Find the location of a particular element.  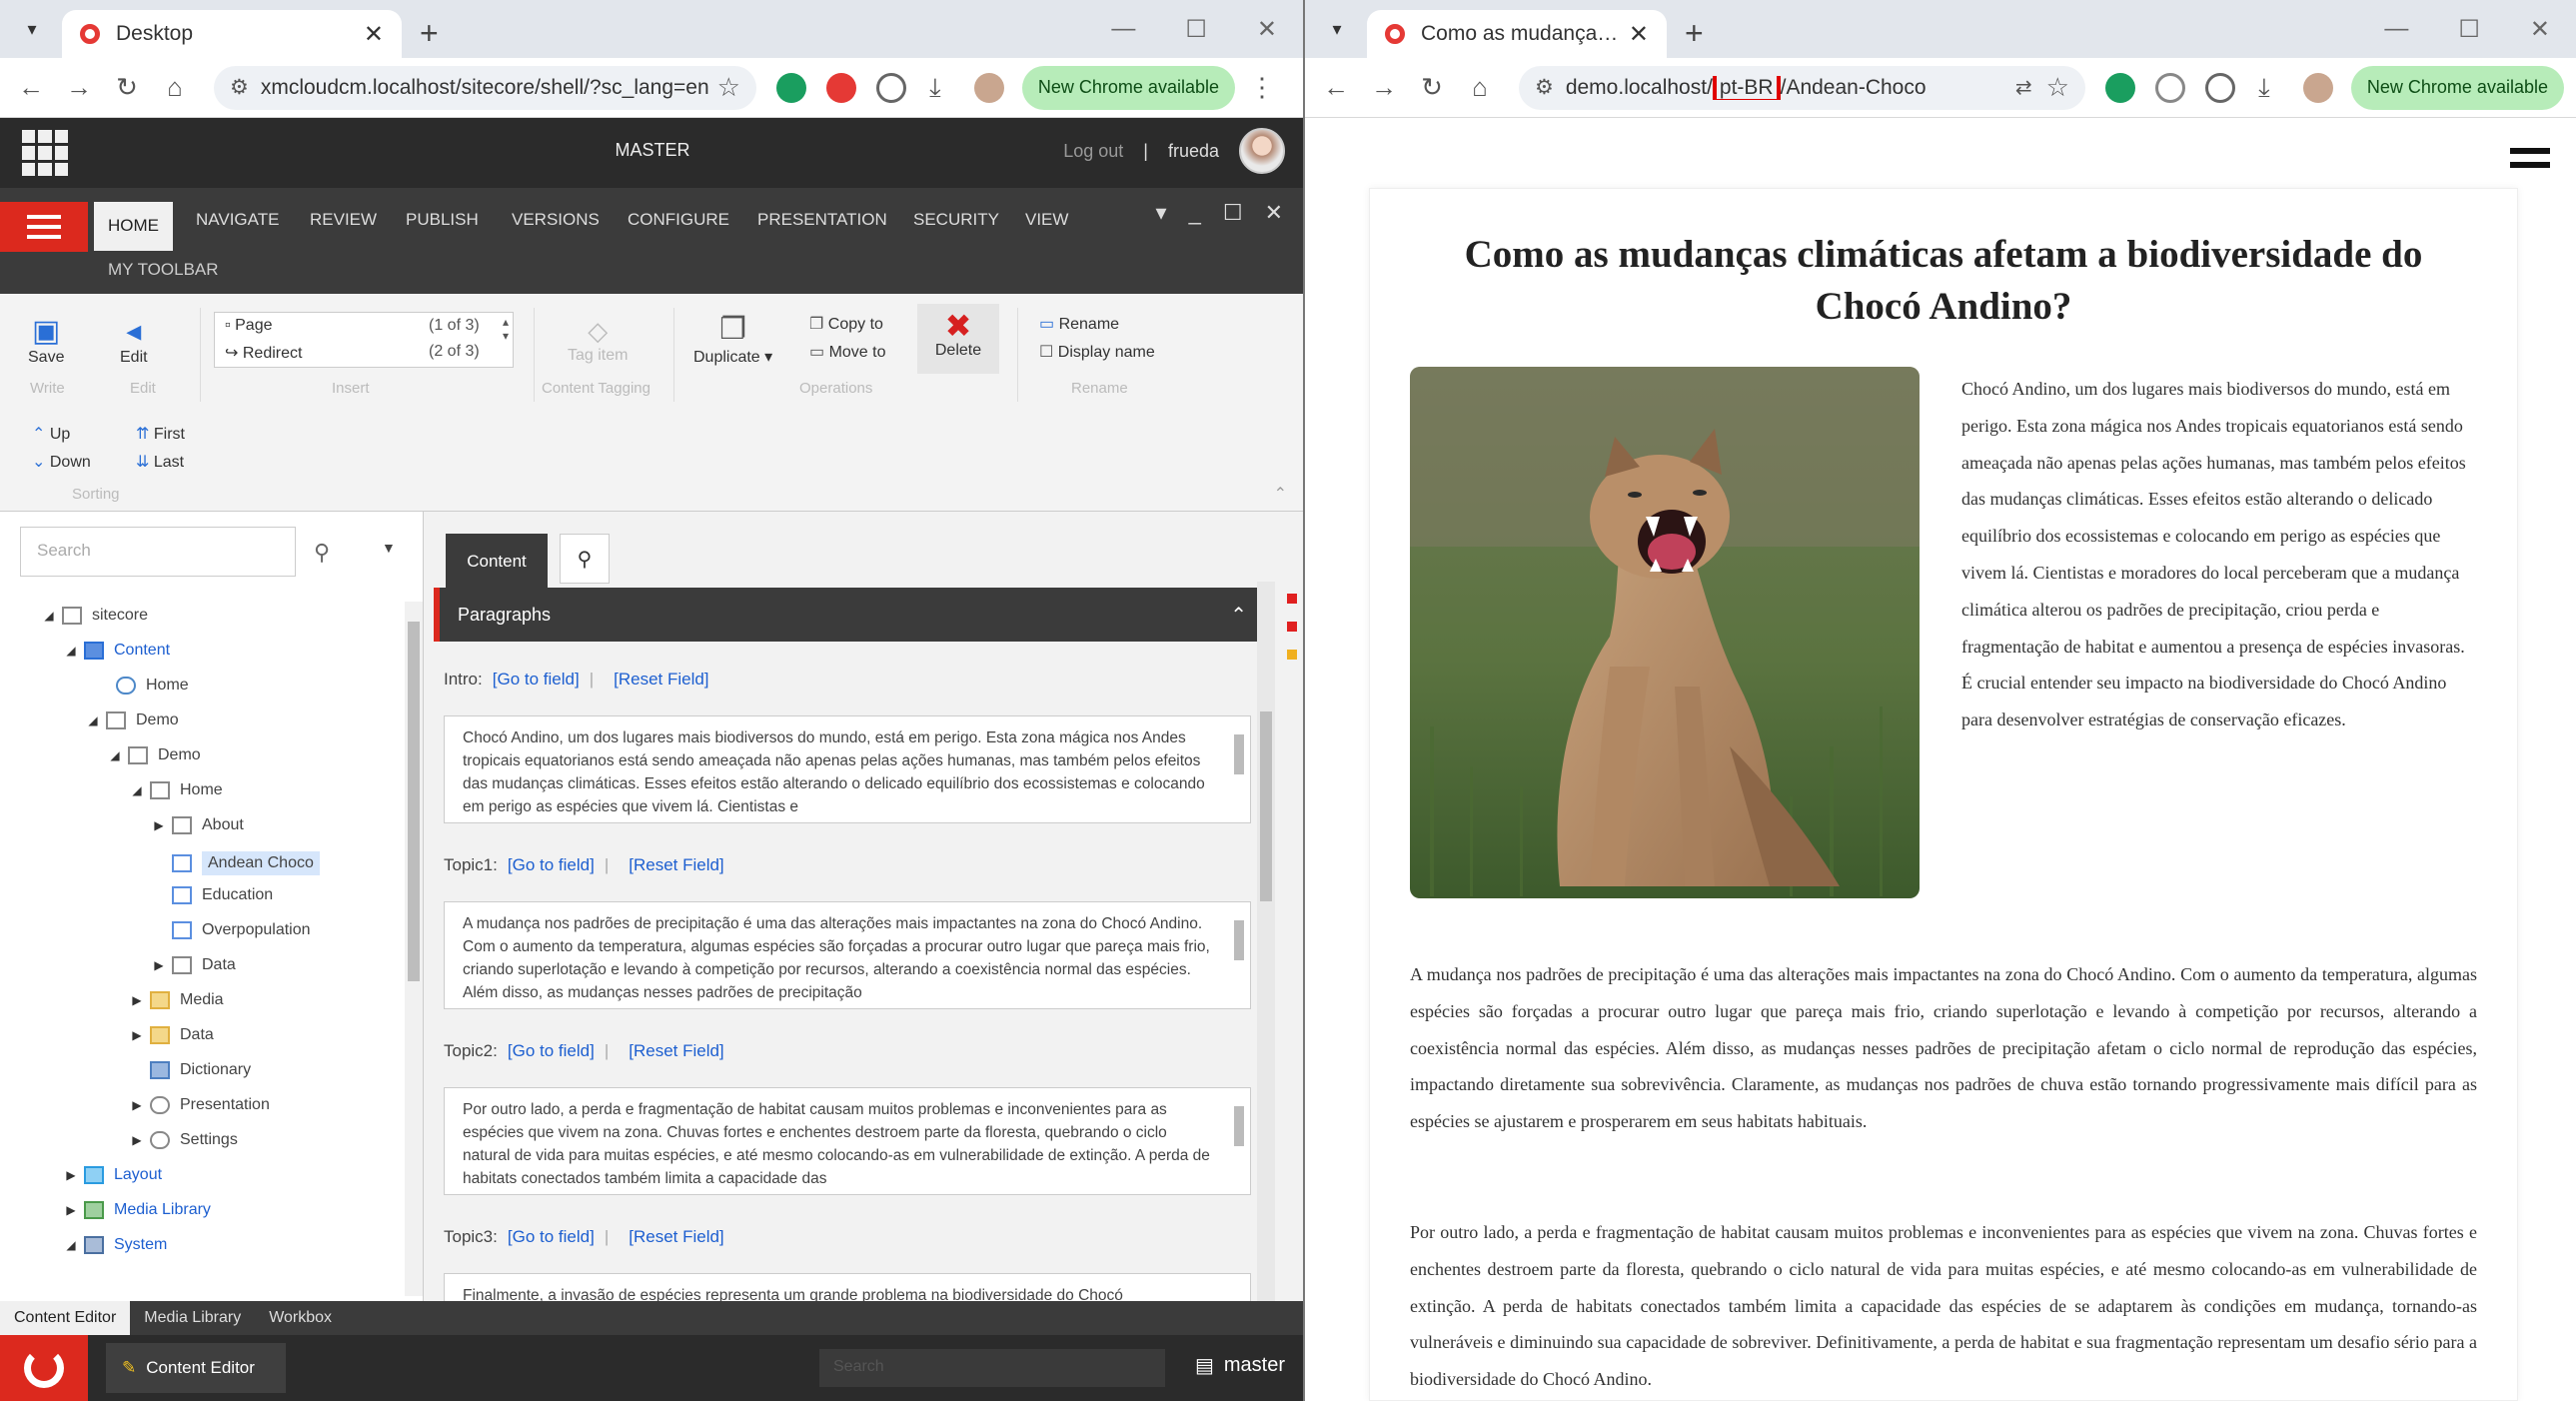

tab-presentation: PRESENTATION is located at coordinates (822, 220).